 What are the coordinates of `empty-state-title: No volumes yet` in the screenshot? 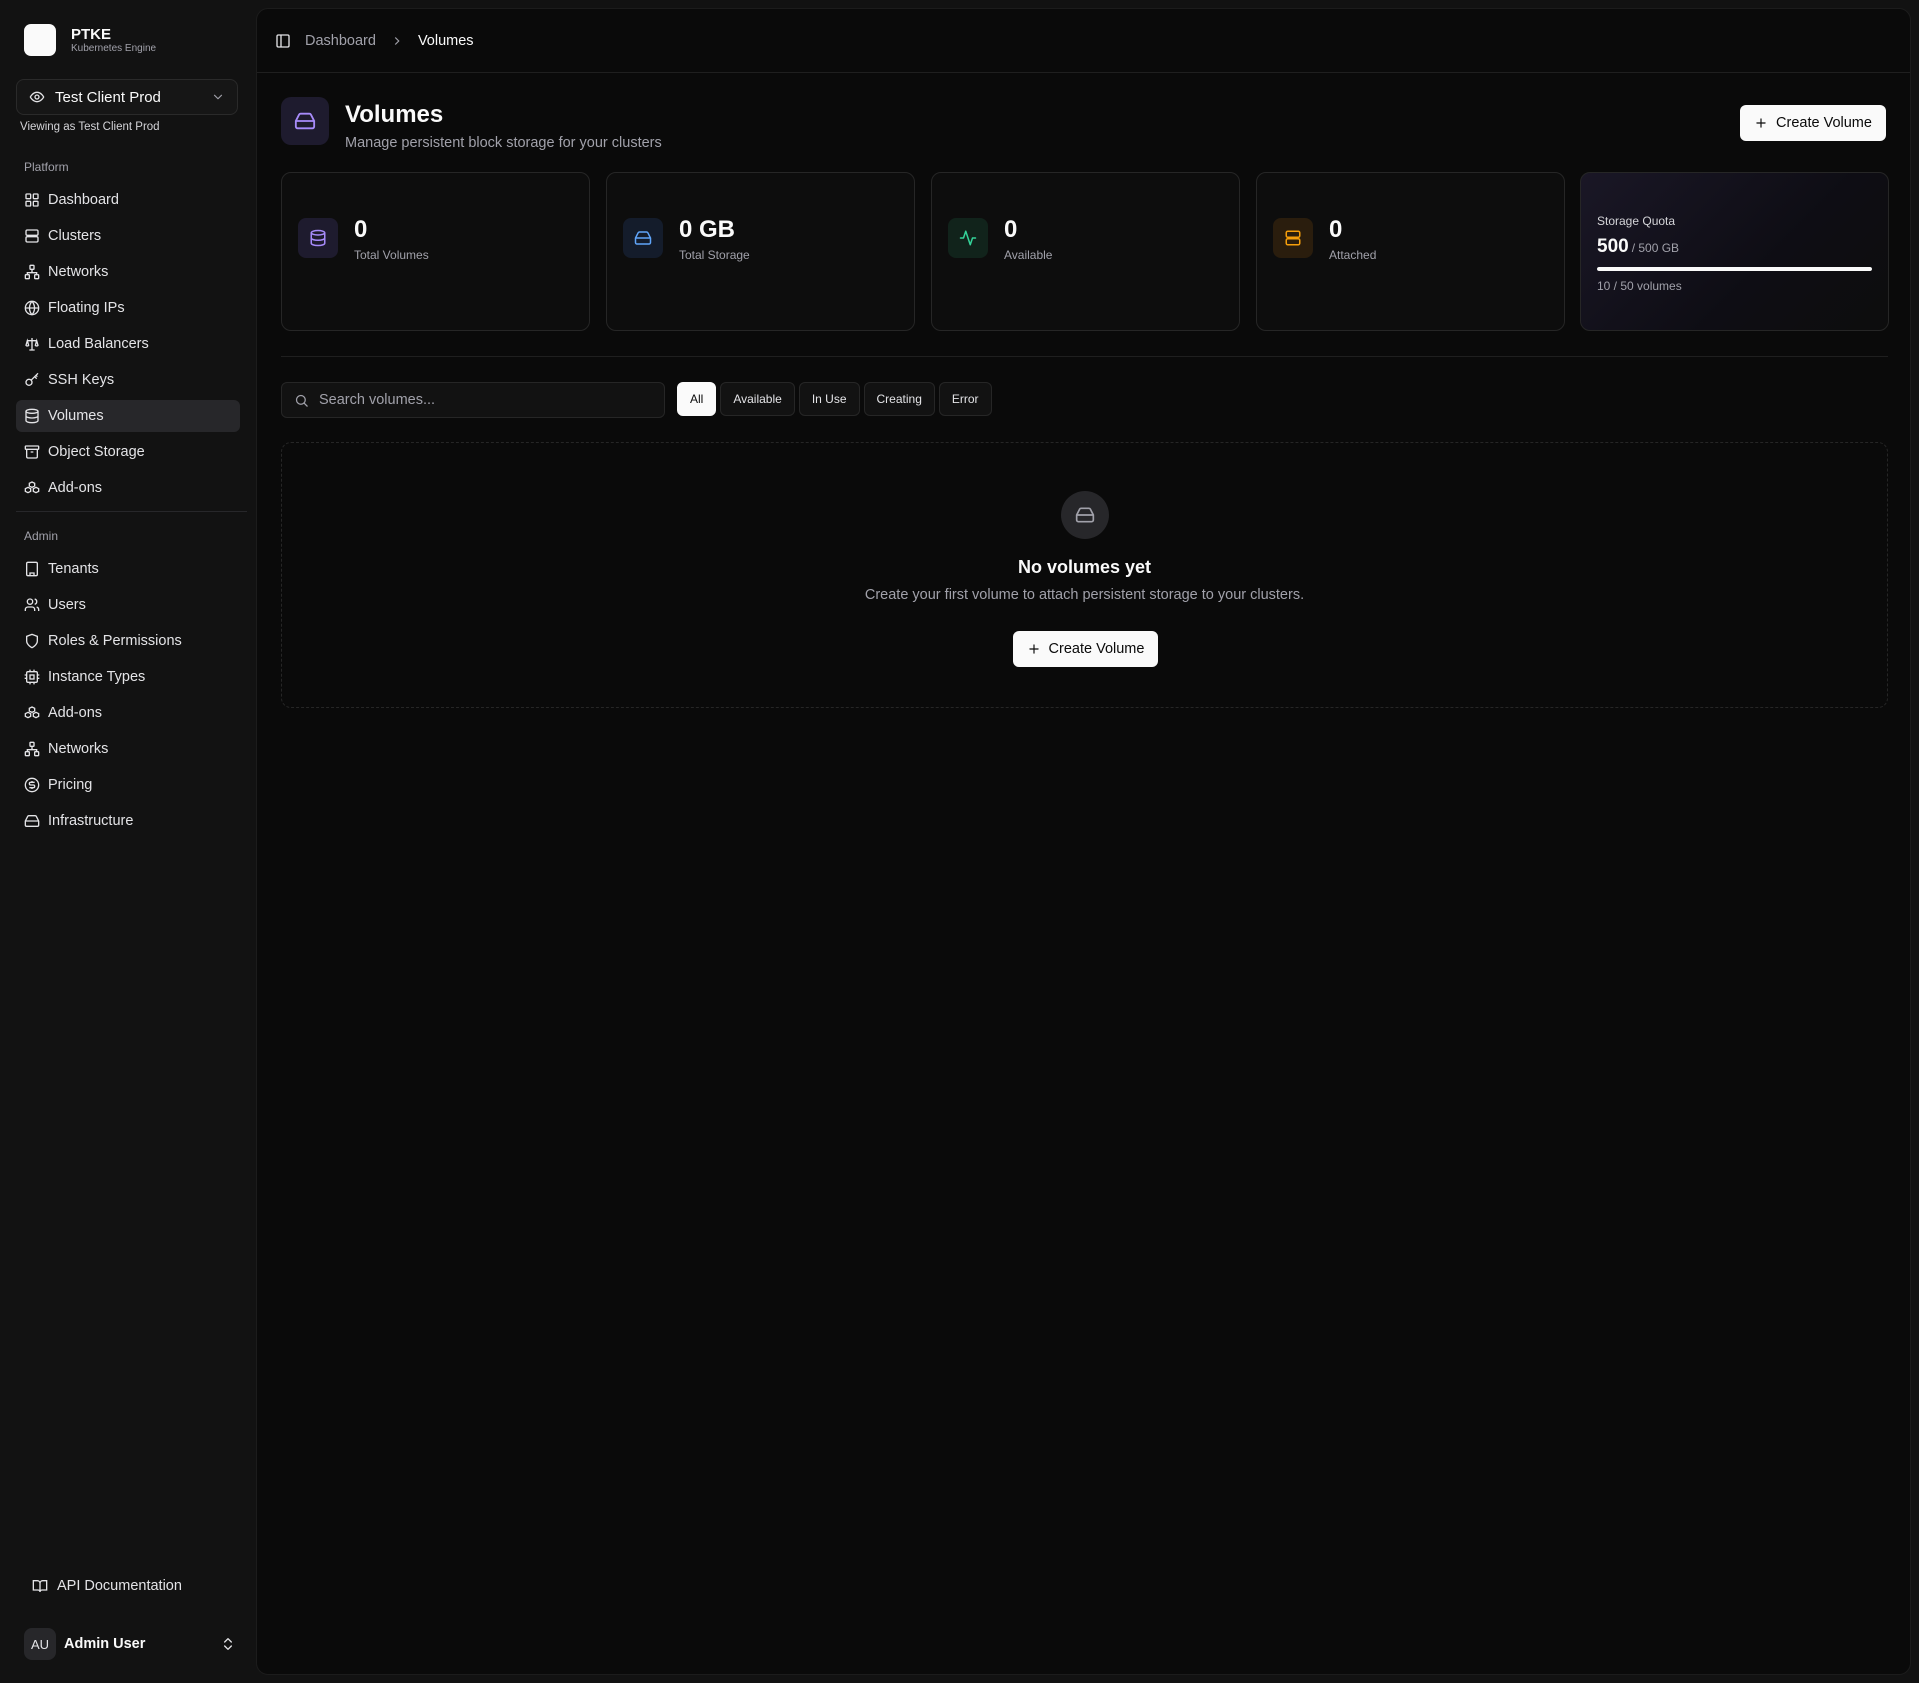 It's located at (1084, 567).